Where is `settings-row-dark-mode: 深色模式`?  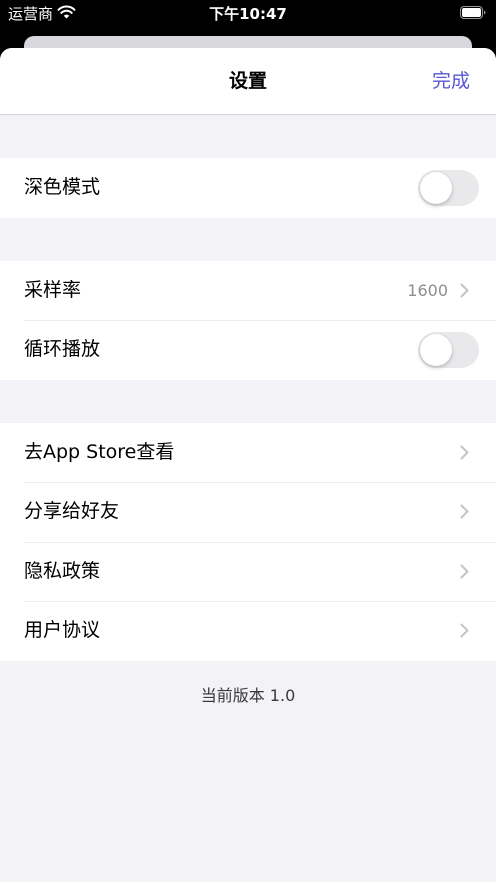
settings-row-dark-mode: 深色模式 is located at coordinates (248, 188).